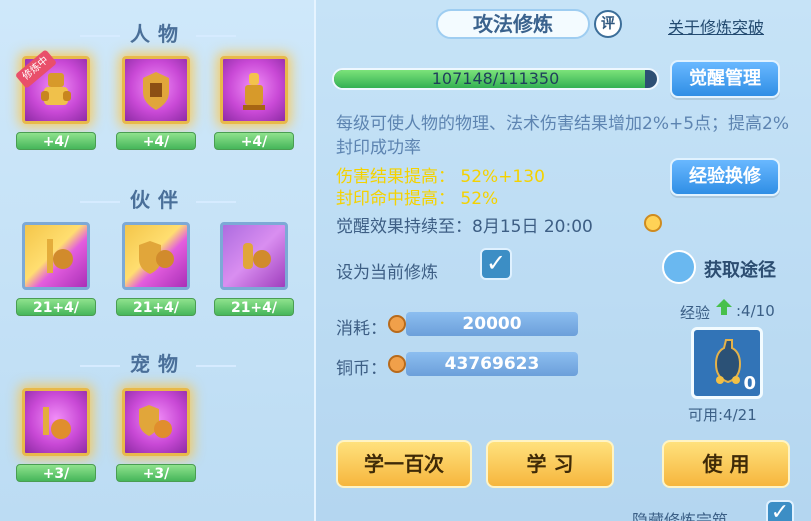  Describe the element at coordinates (755, 311) in the screenshot. I see `exp-count: :4/10` at that location.